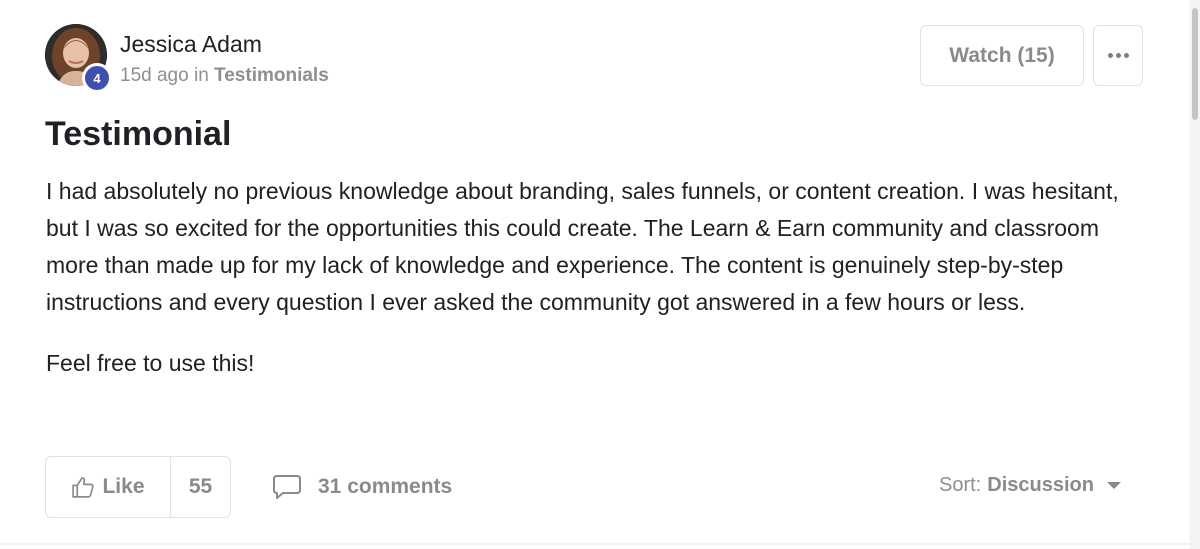 This screenshot has height=549, width=1200. What do you see at coordinates (1040, 485) in the screenshot?
I see `sort-value: Discussion` at bounding box center [1040, 485].